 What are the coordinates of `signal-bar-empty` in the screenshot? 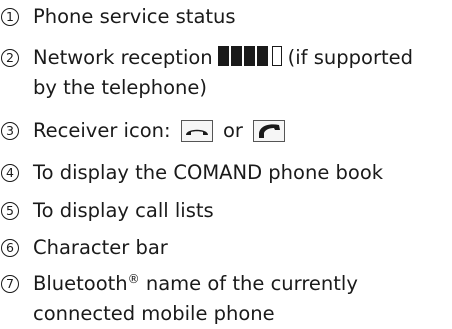 It's located at (276, 56).